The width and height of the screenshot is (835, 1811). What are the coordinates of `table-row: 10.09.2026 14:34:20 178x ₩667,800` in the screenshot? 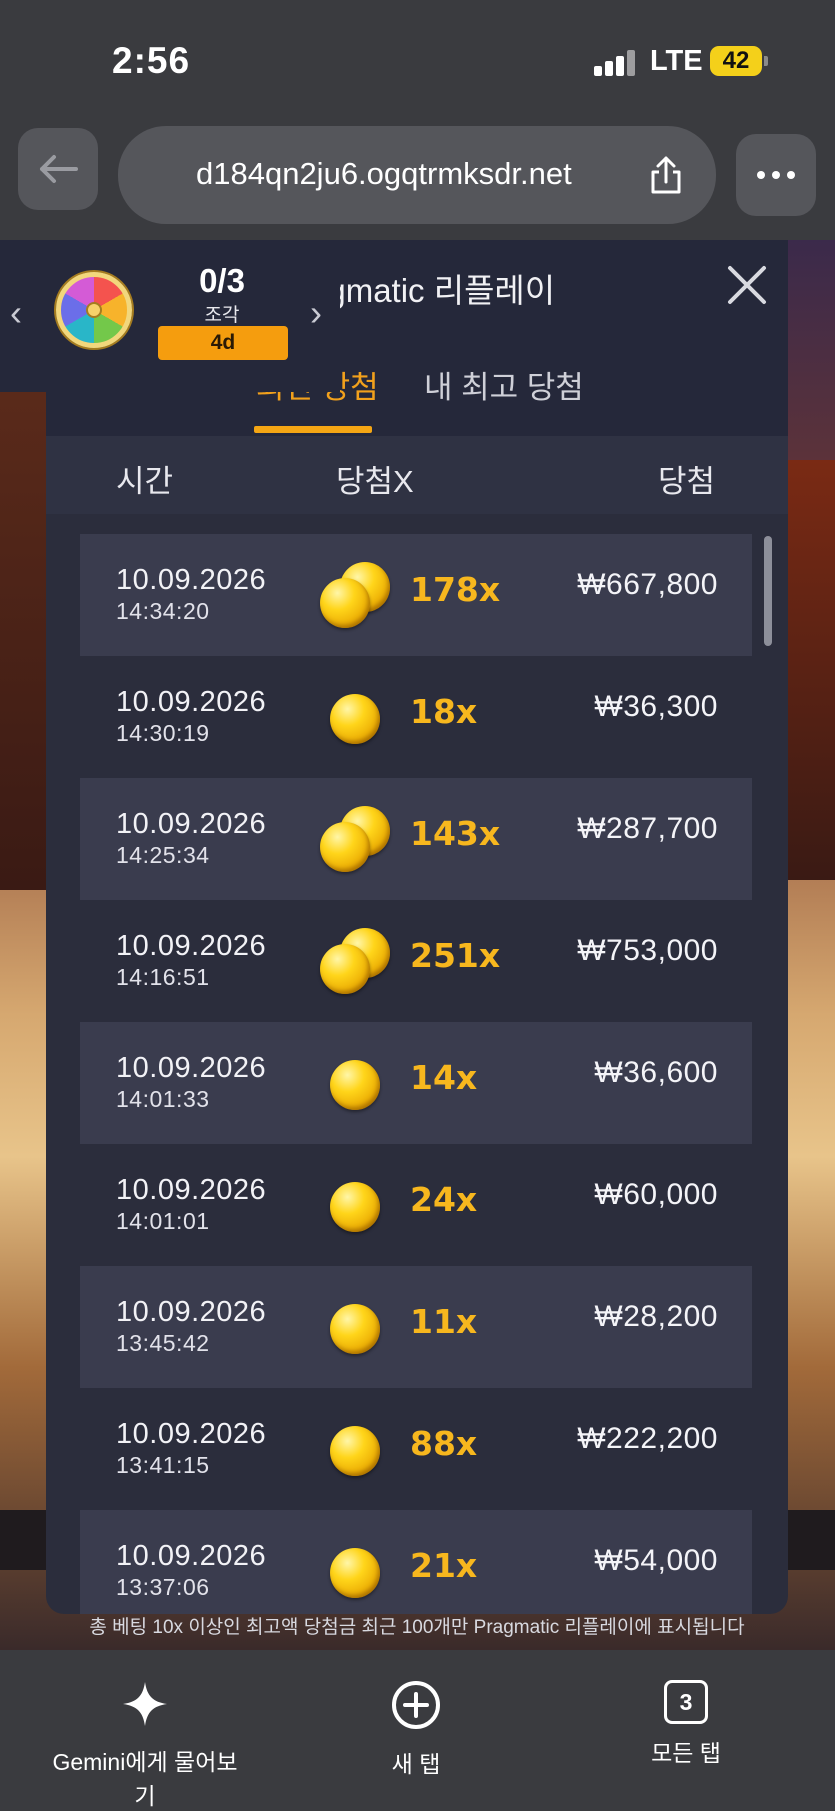 It's located at (416, 595).